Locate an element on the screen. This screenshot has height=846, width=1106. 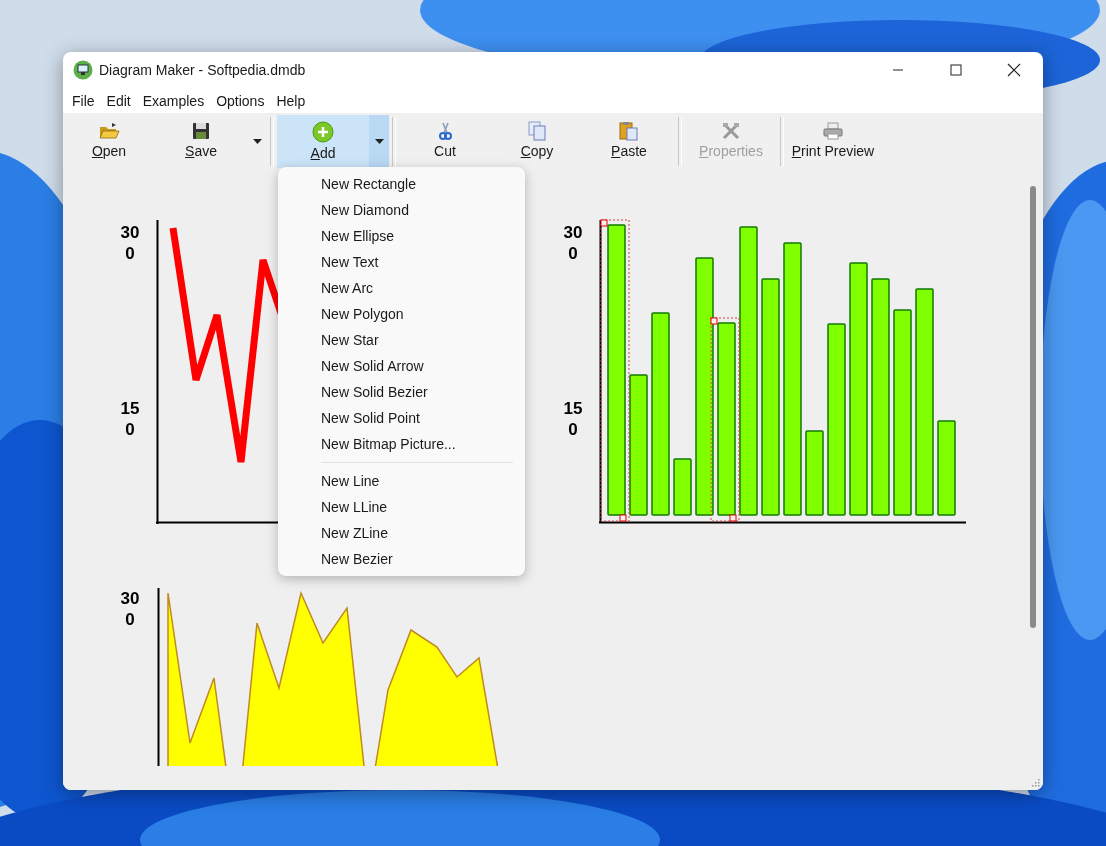
dropdown-button is located at coordinates (379, 141).